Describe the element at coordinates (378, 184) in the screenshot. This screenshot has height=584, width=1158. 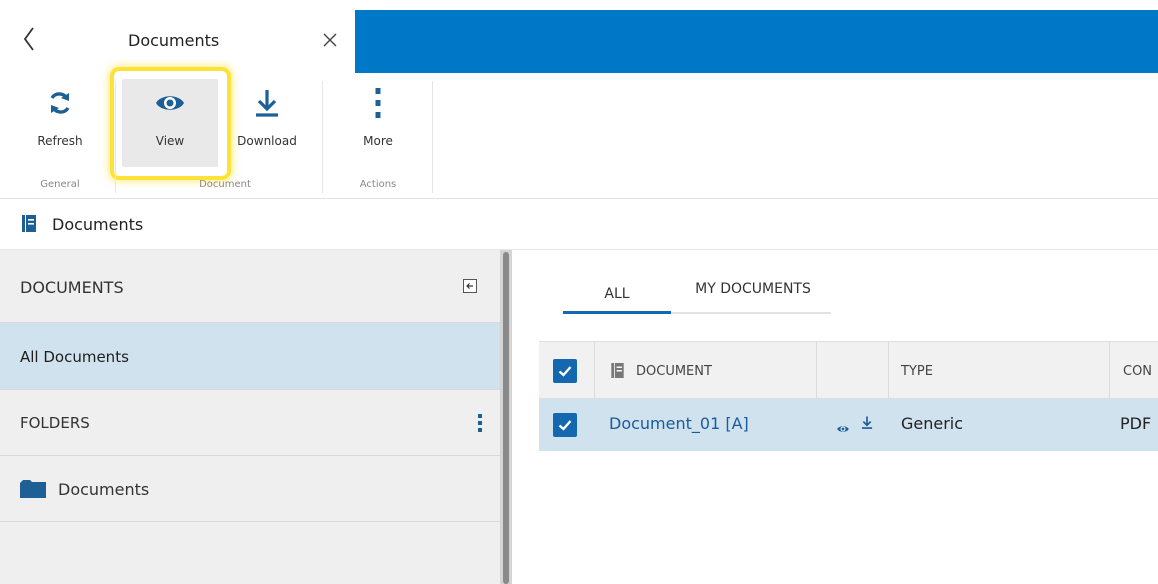
I see `group-label-actions: Actions` at that location.